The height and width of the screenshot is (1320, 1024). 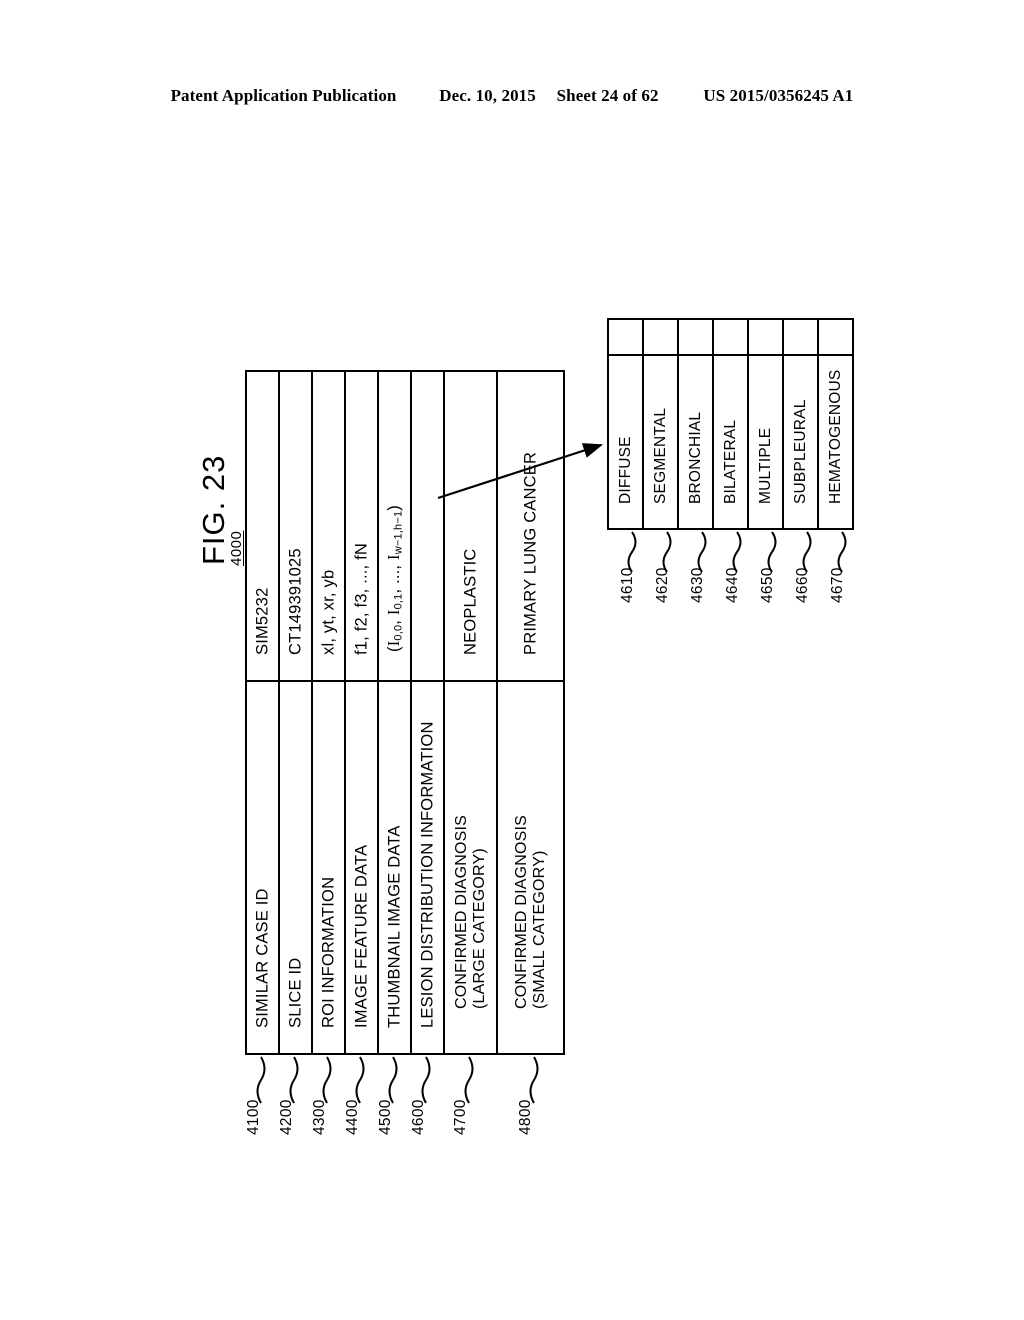 I want to click on value-confirmed-diagnosis-large: NEOPLASTIC, so click(x=469, y=601).